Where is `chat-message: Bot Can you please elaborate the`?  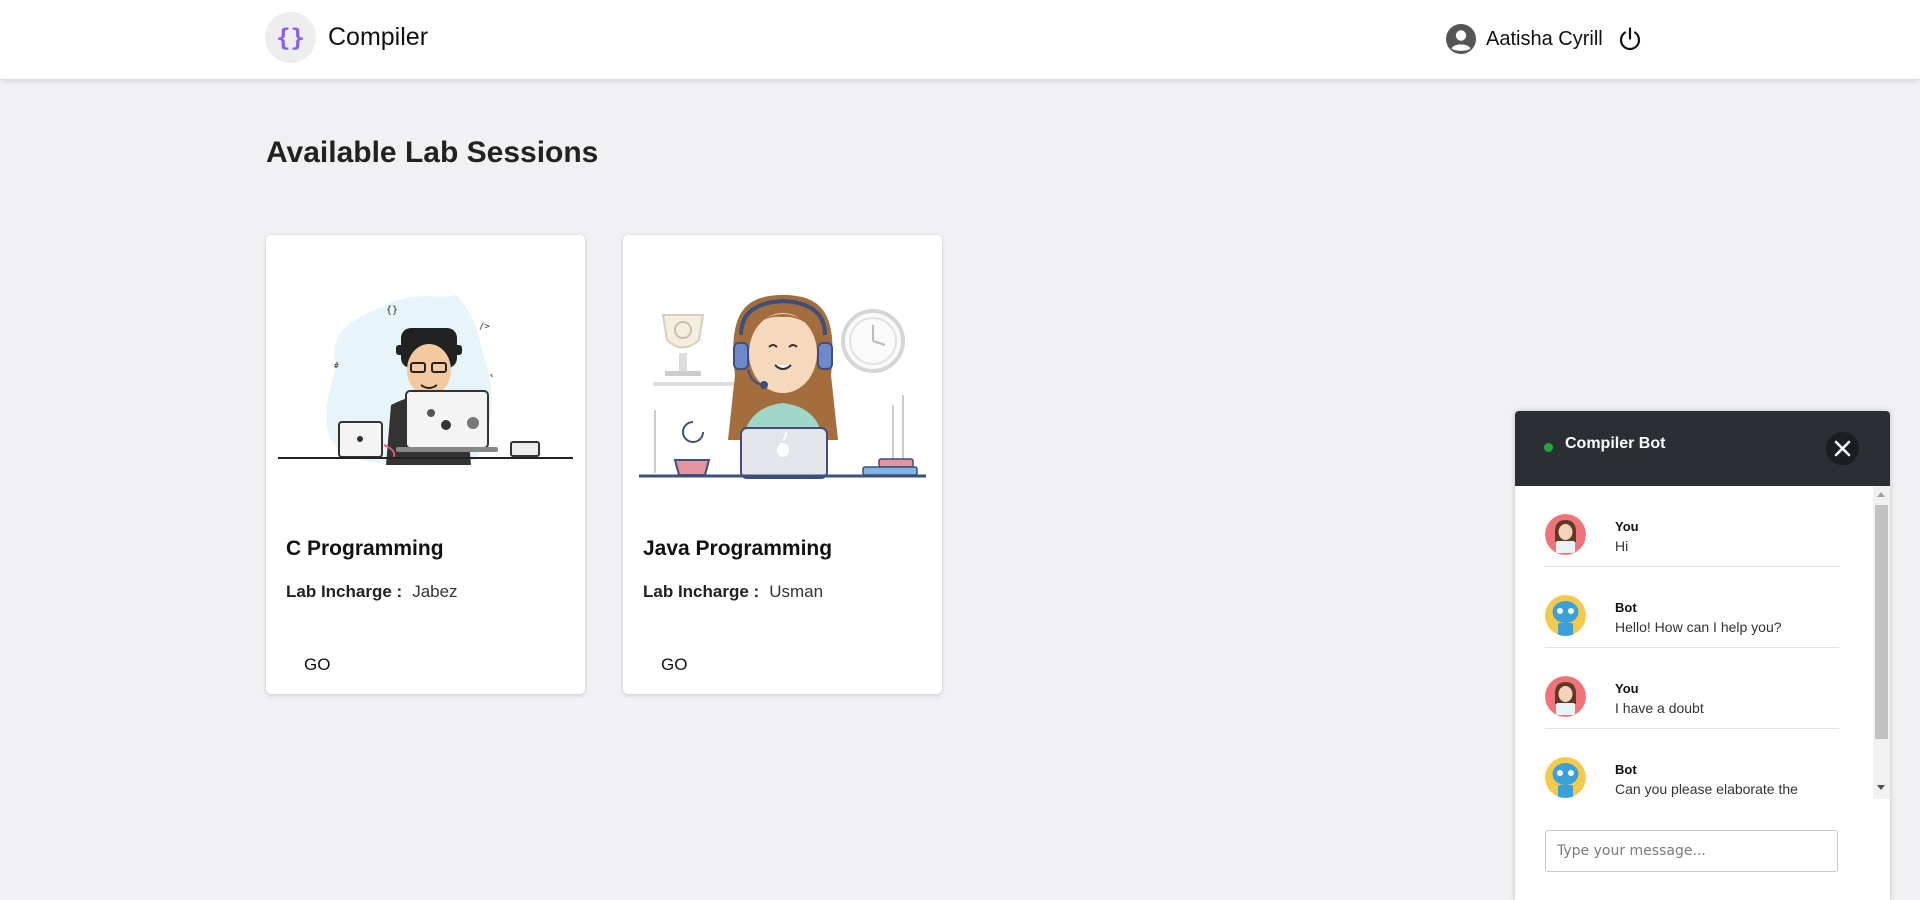
chat-message: Bot Can you please elaborate the is located at coordinates (1692, 764).